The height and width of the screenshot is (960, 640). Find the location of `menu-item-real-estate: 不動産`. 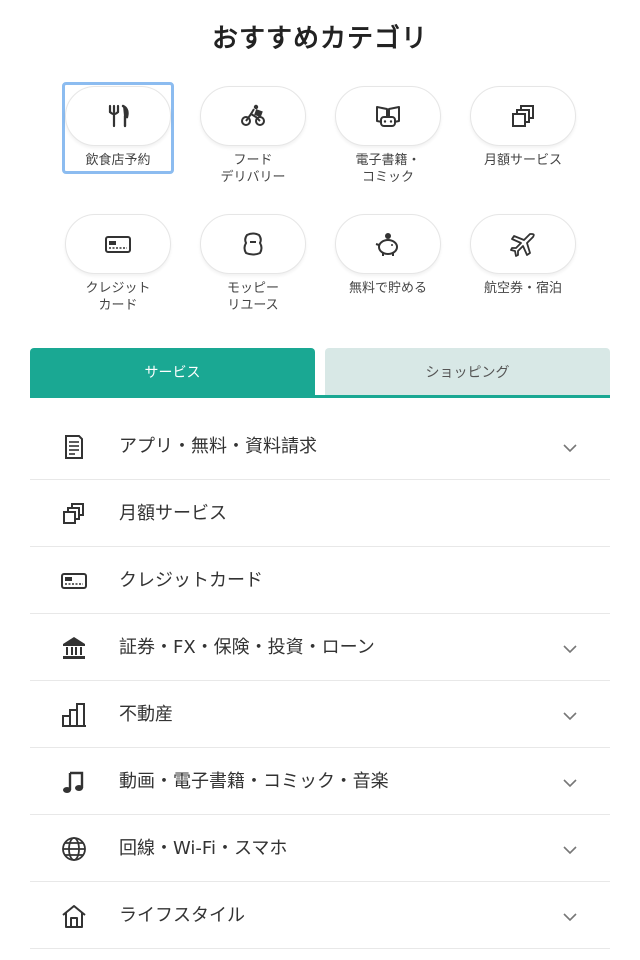

menu-item-real-estate: 不動産 is located at coordinates (320, 714).